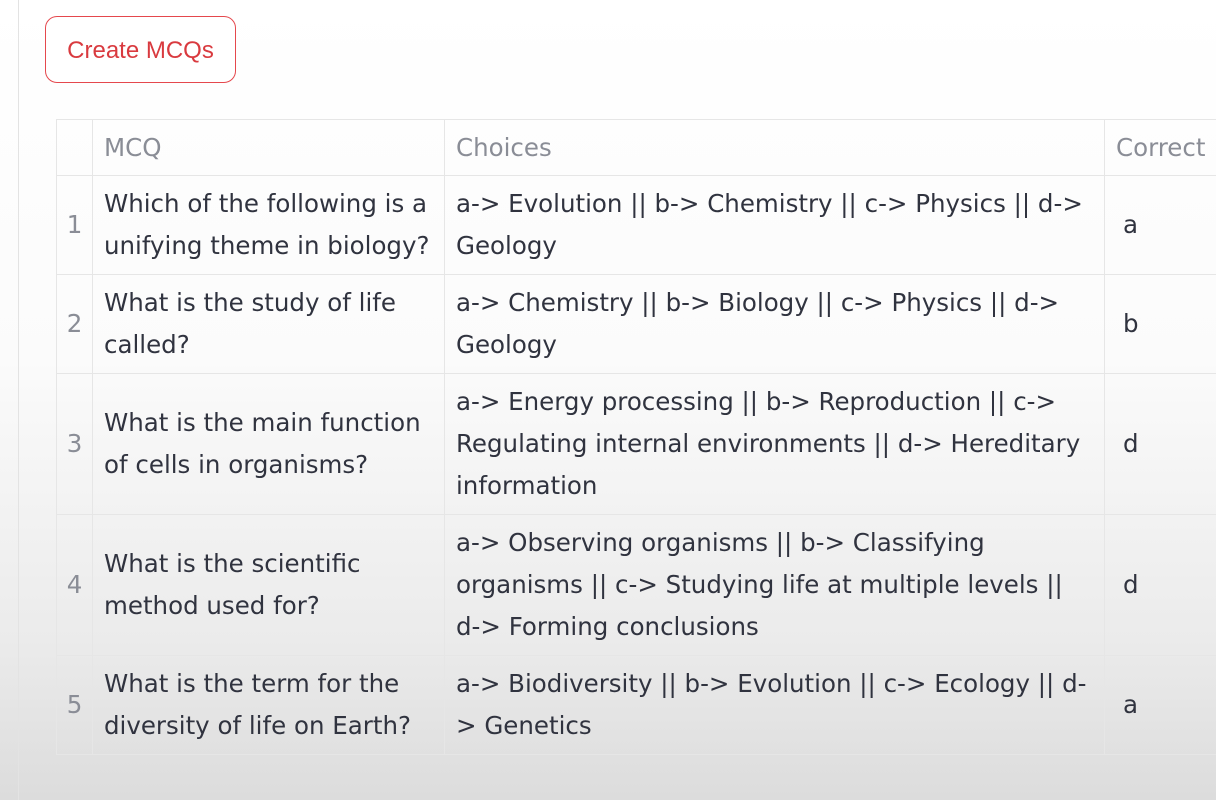  What do you see at coordinates (74, 225) in the screenshot?
I see `row-index: 1` at bounding box center [74, 225].